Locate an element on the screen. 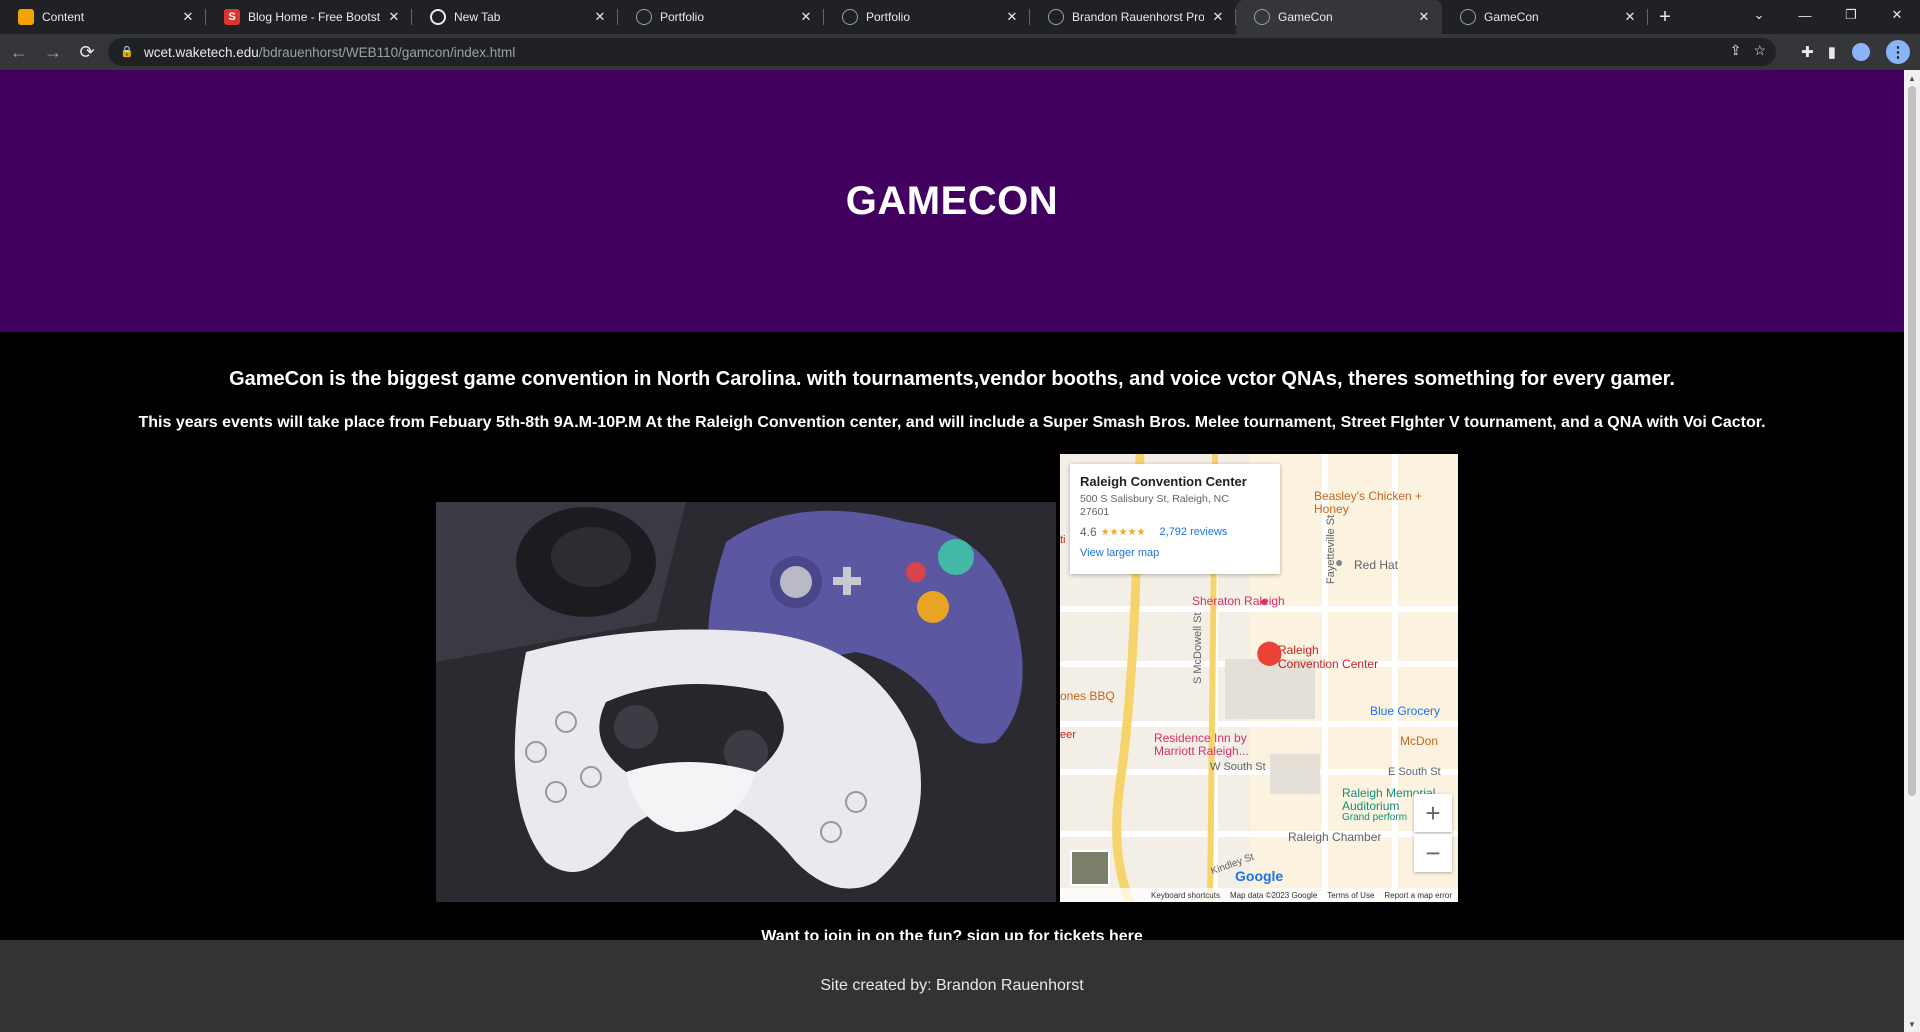 The height and width of the screenshot is (1032, 1920). site-footer: Site created by: Brandon Rauenhorst is located at coordinates (952, 986).